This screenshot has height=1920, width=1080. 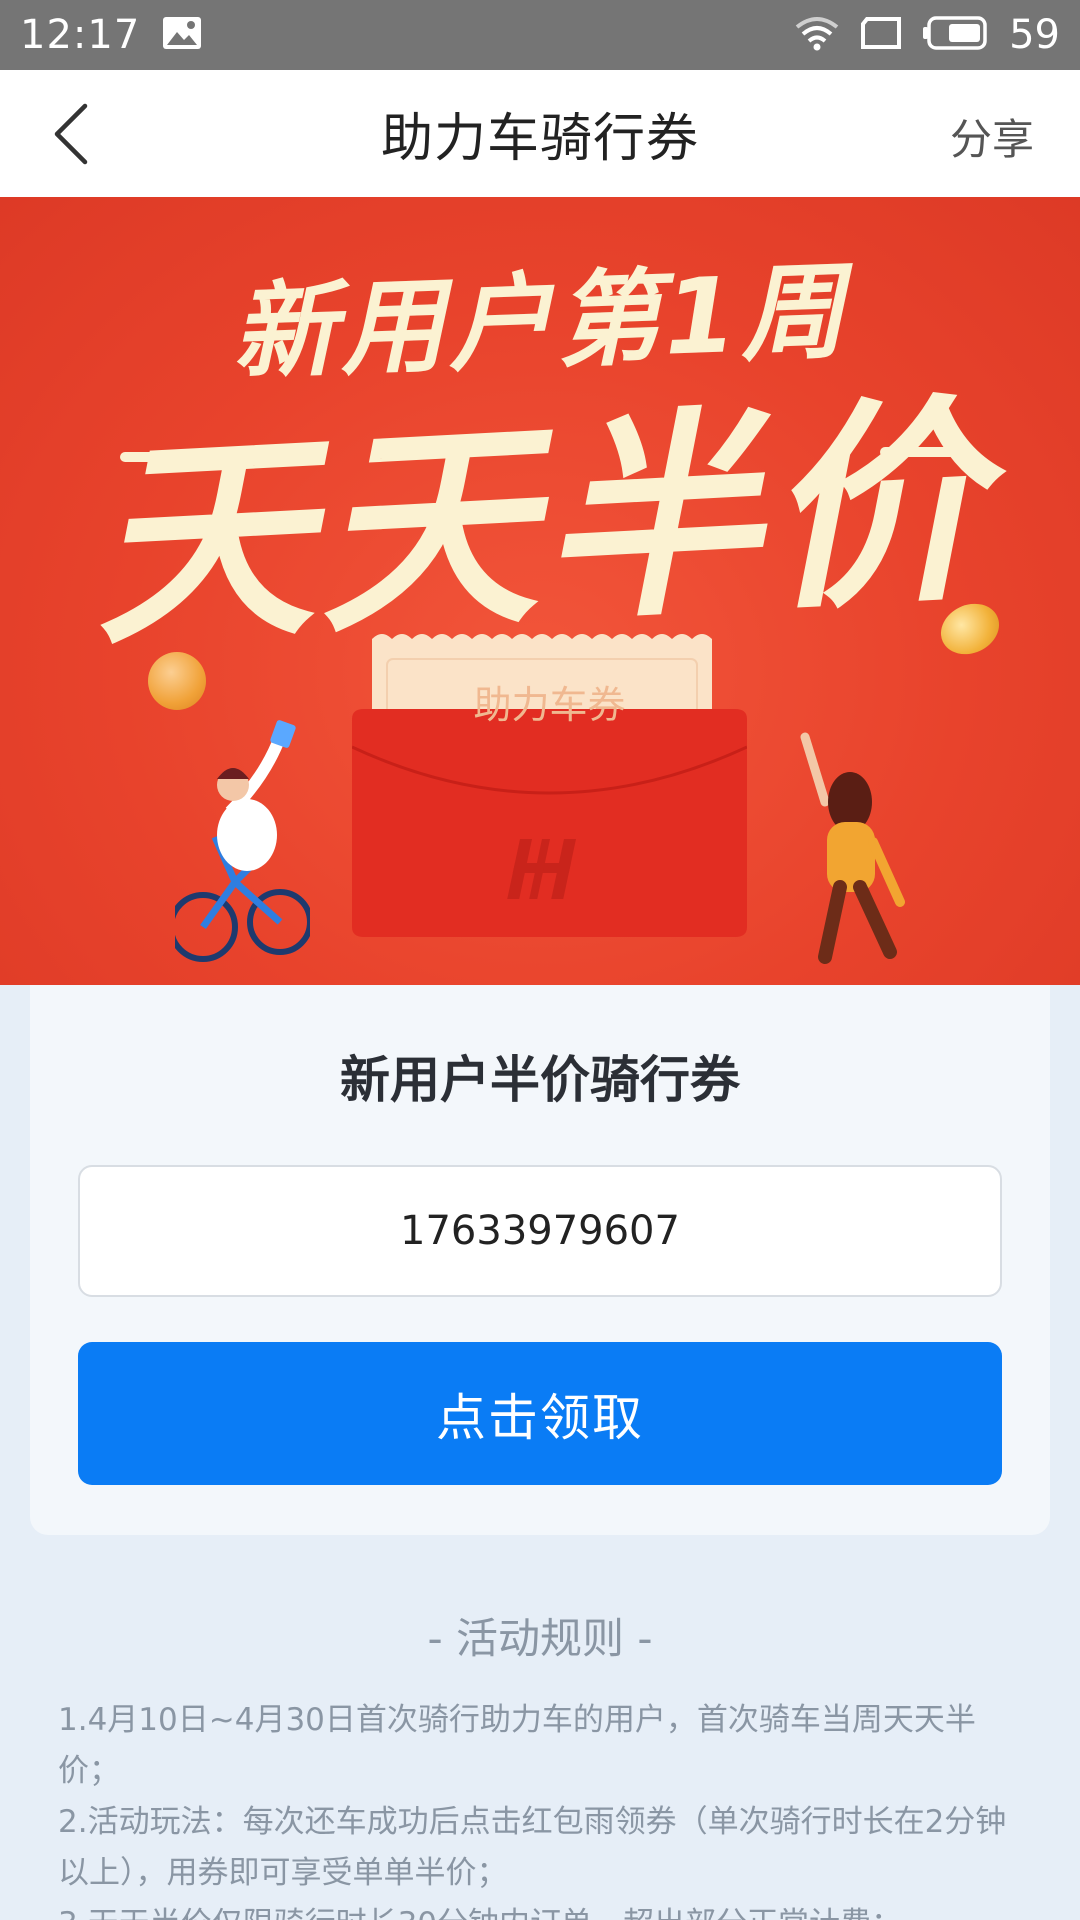 I want to click on status-bar: 12:17 59, so click(x=540, y=35).